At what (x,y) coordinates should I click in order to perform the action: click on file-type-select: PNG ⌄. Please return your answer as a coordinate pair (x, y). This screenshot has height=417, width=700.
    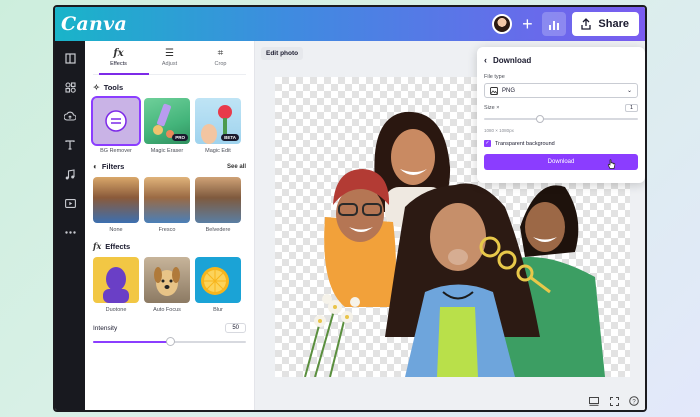
    Looking at the image, I should click on (561, 90).